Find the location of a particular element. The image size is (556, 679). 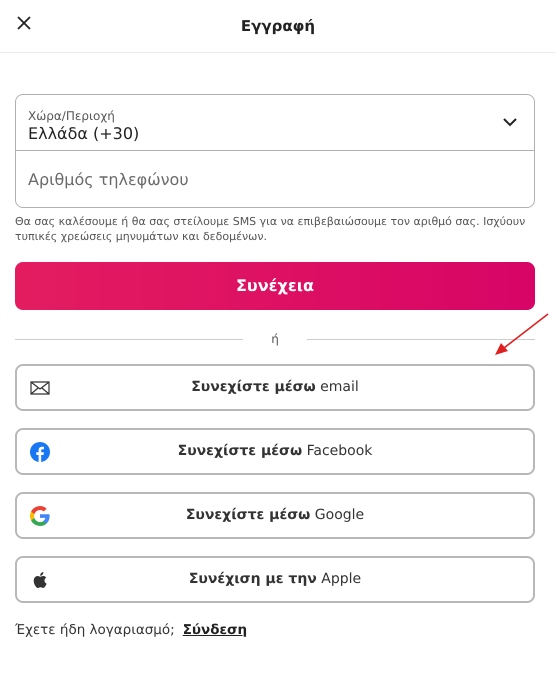

dialog-title: Εγγραφή is located at coordinates (278, 26).